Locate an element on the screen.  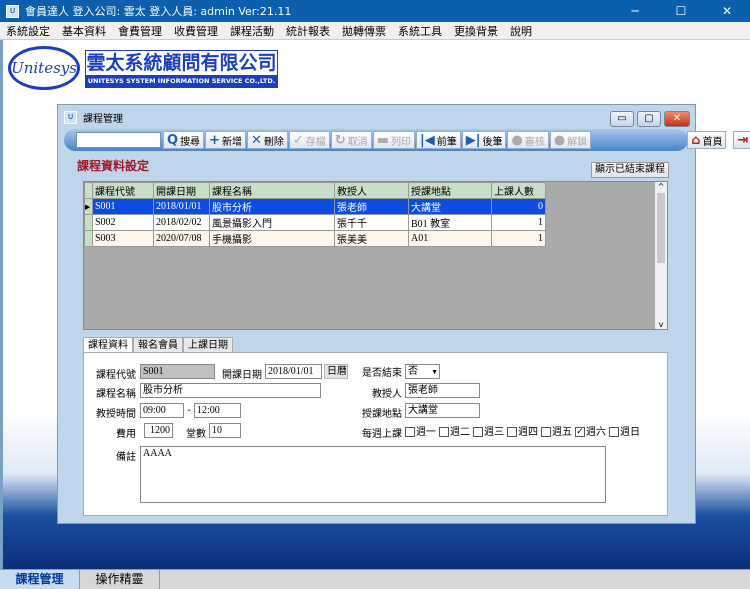
prev-record-button: |◀ 前筆 is located at coordinates (438, 140).